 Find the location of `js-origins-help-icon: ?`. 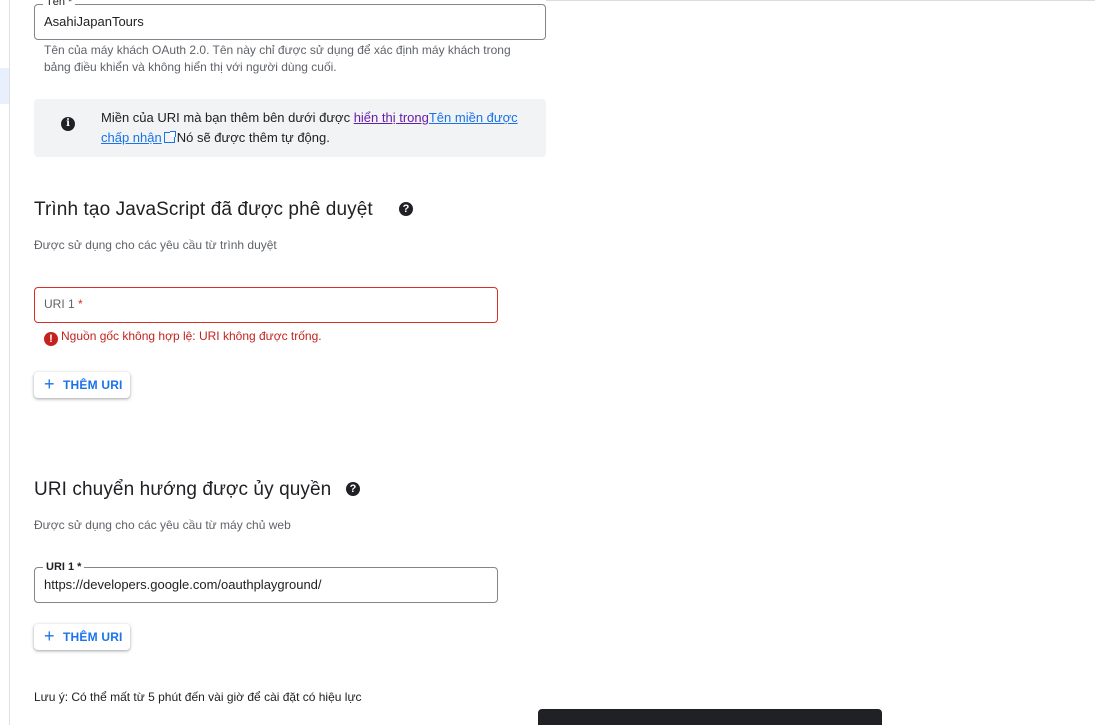

js-origins-help-icon: ? is located at coordinates (406, 209).